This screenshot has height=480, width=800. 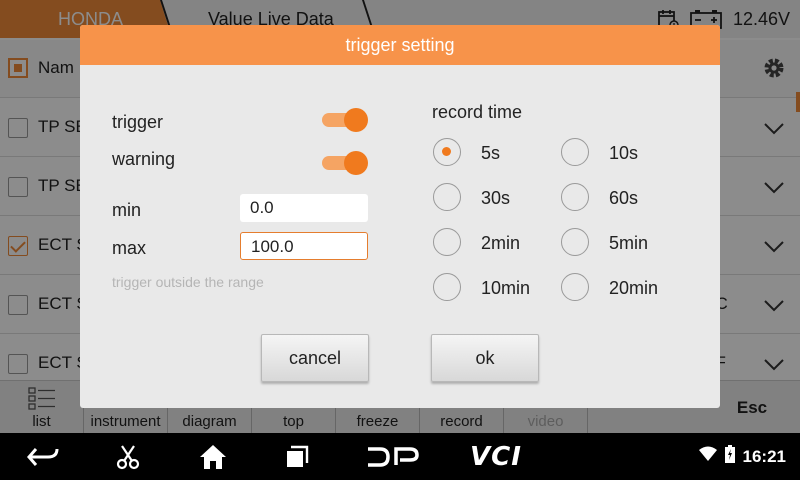 What do you see at coordinates (315, 358) in the screenshot?
I see `cancel-button: cancel` at bounding box center [315, 358].